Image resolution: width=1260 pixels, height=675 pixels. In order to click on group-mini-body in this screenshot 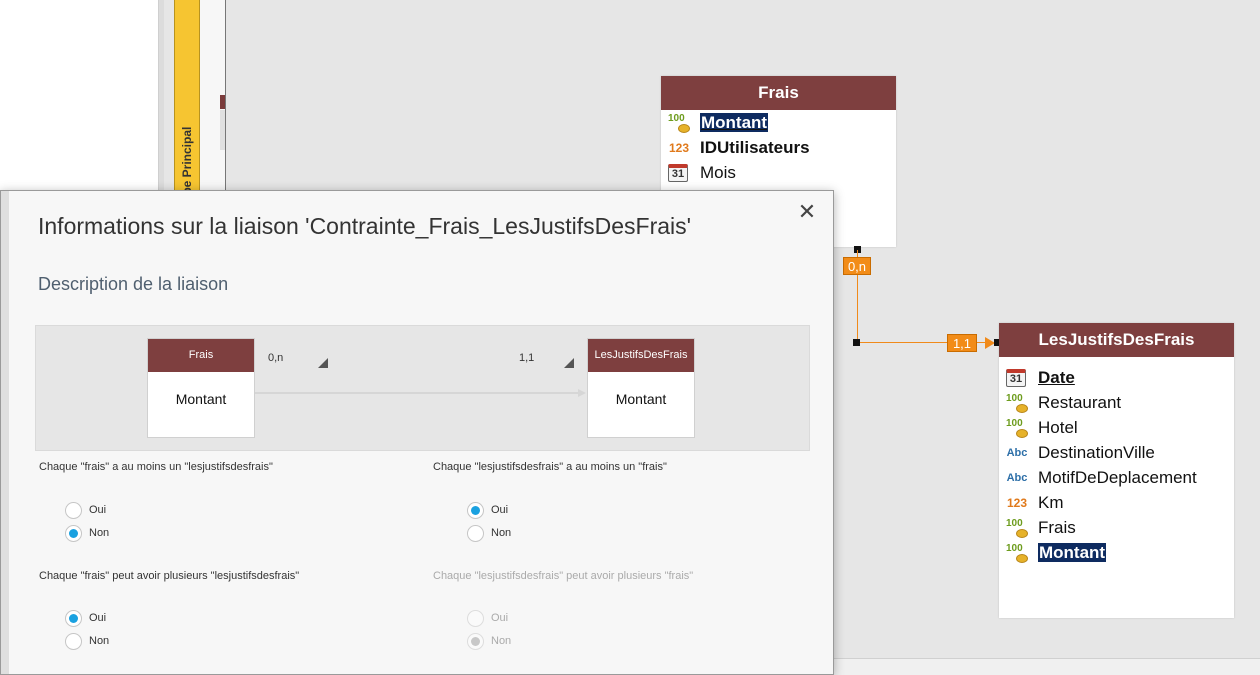, I will do `click(222, 130)`.